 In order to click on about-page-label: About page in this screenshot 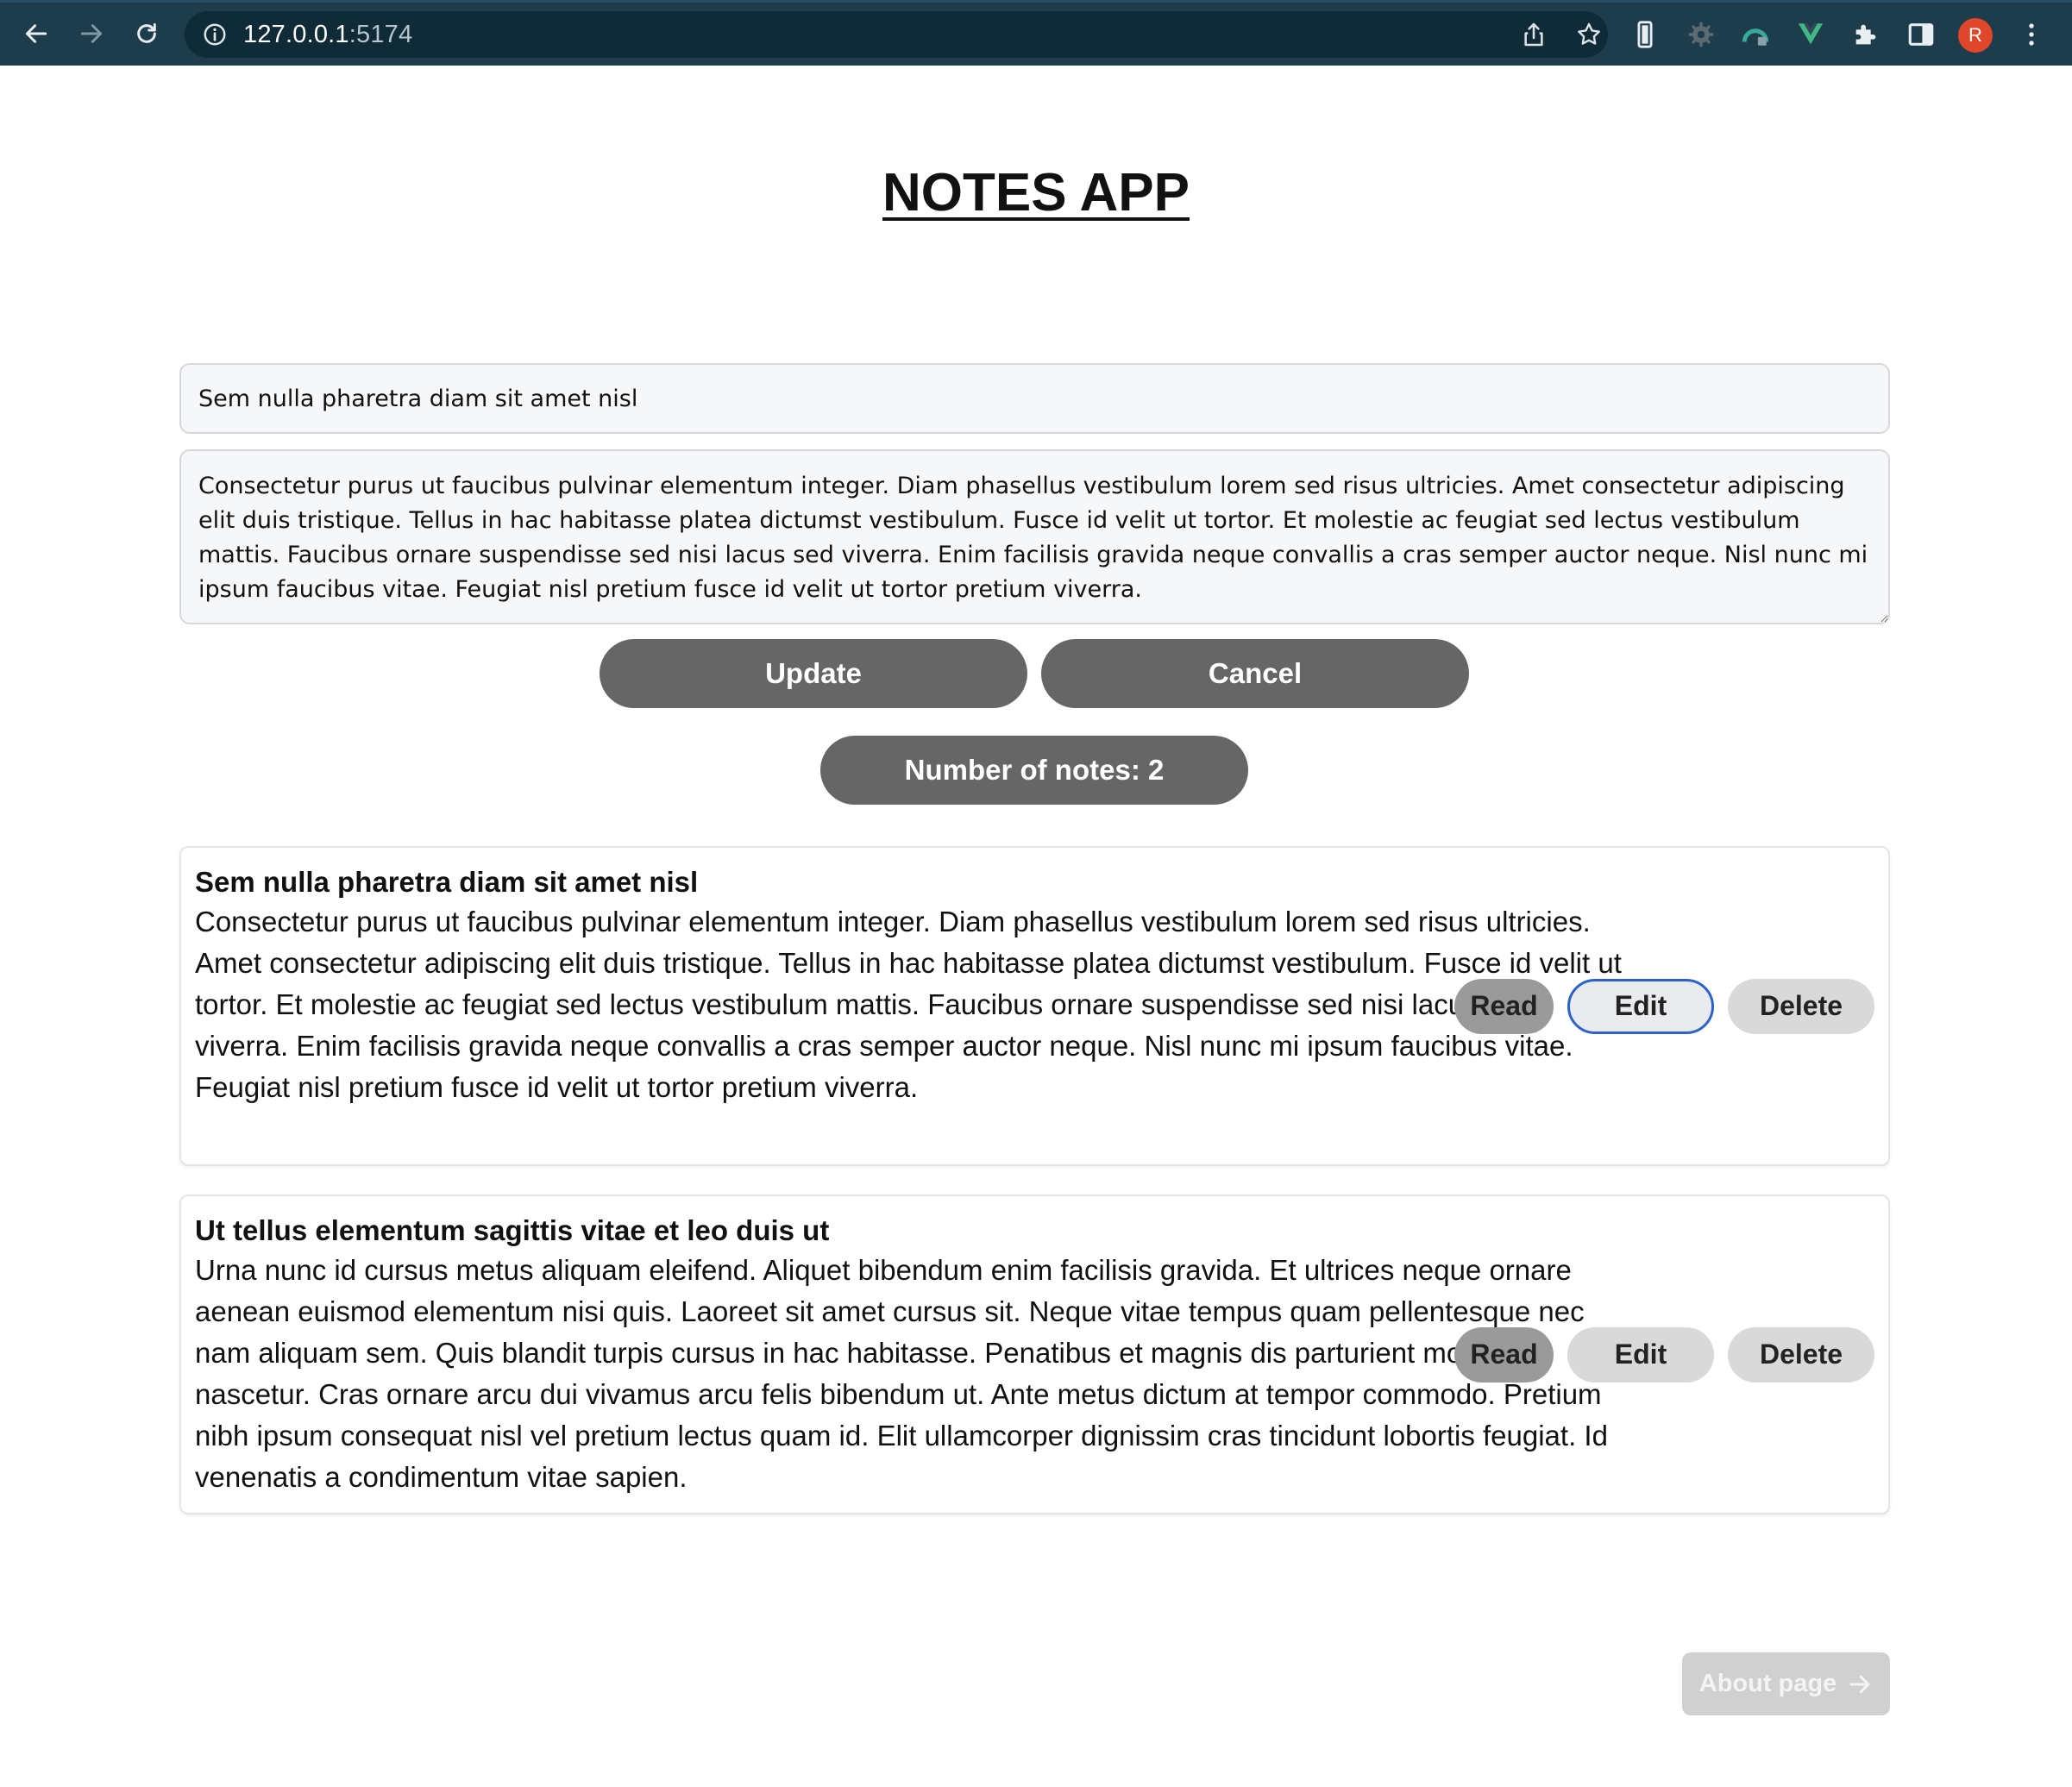, I will do `click(1767, 1683)`.